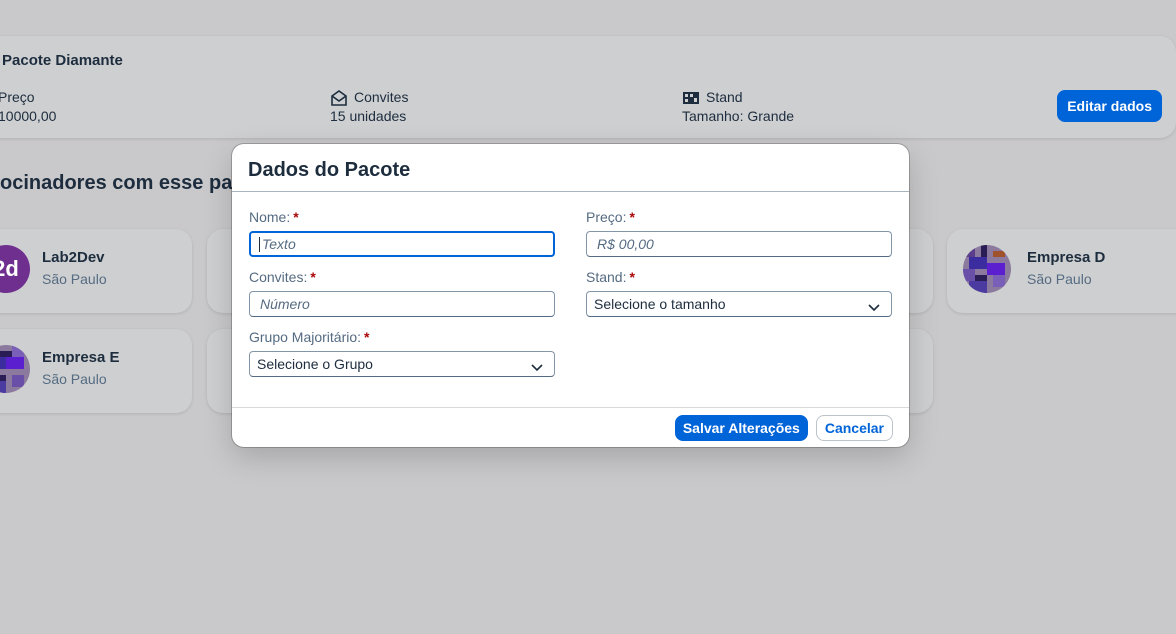 The height and width of the screenshot is (634, 1176). I want to click on avatar-text: 2d, so click(9, 268).